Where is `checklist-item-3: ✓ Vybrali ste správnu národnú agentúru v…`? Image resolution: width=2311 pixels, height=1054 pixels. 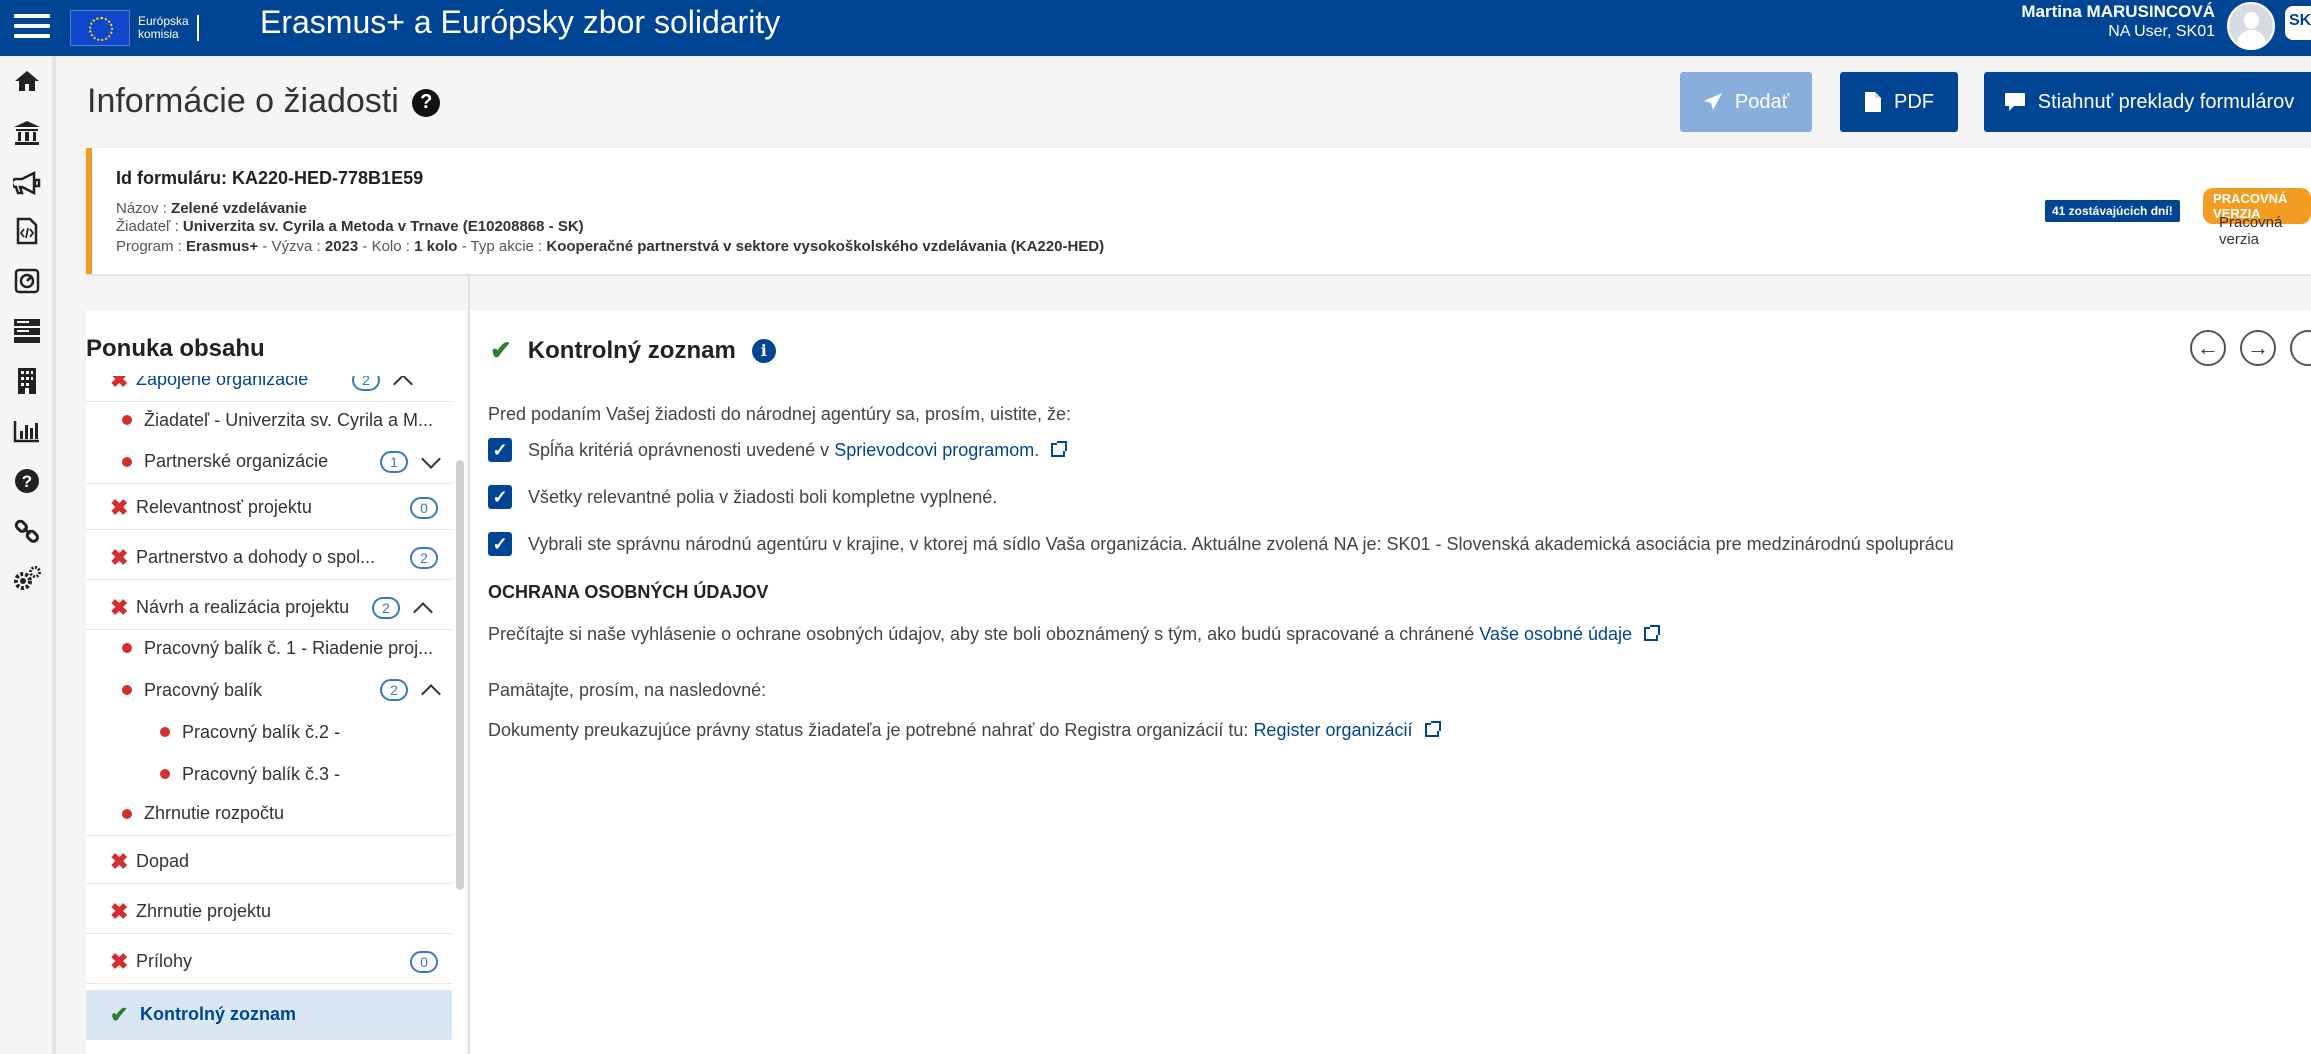
checklist-item-3: ✓ Vybrali ste správnu národnú agentúru v… is located at coordinates (1221, 544).